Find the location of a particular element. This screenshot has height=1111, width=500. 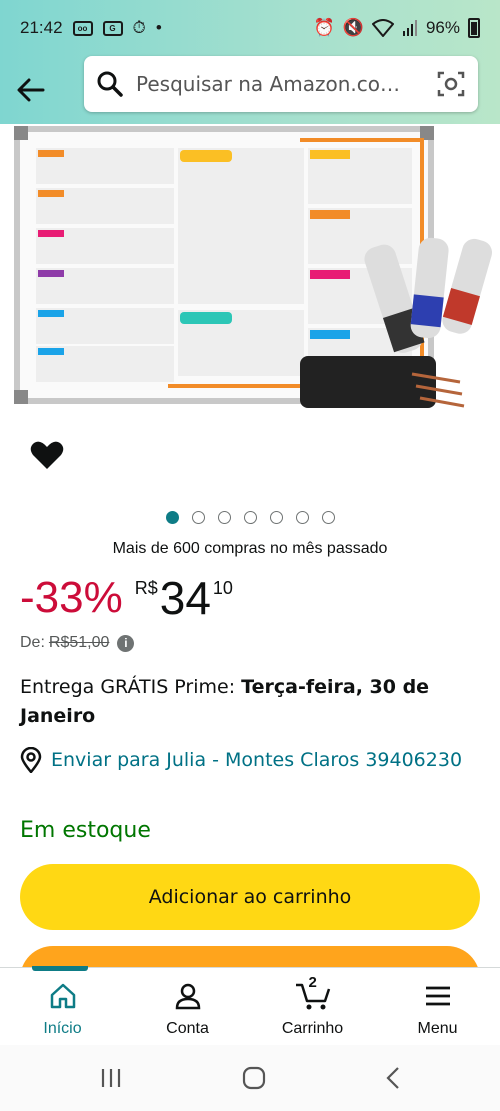

list-price-row: De: R$51,00 i is located at coordinates (77, 643).